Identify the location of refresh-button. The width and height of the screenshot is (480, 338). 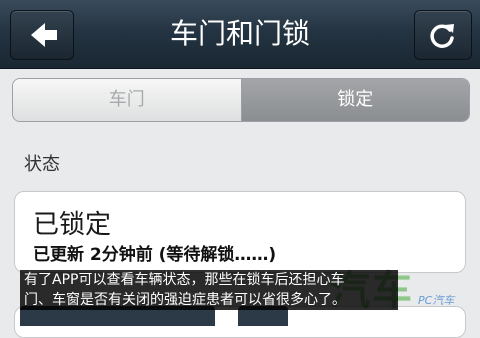
(443, 35).